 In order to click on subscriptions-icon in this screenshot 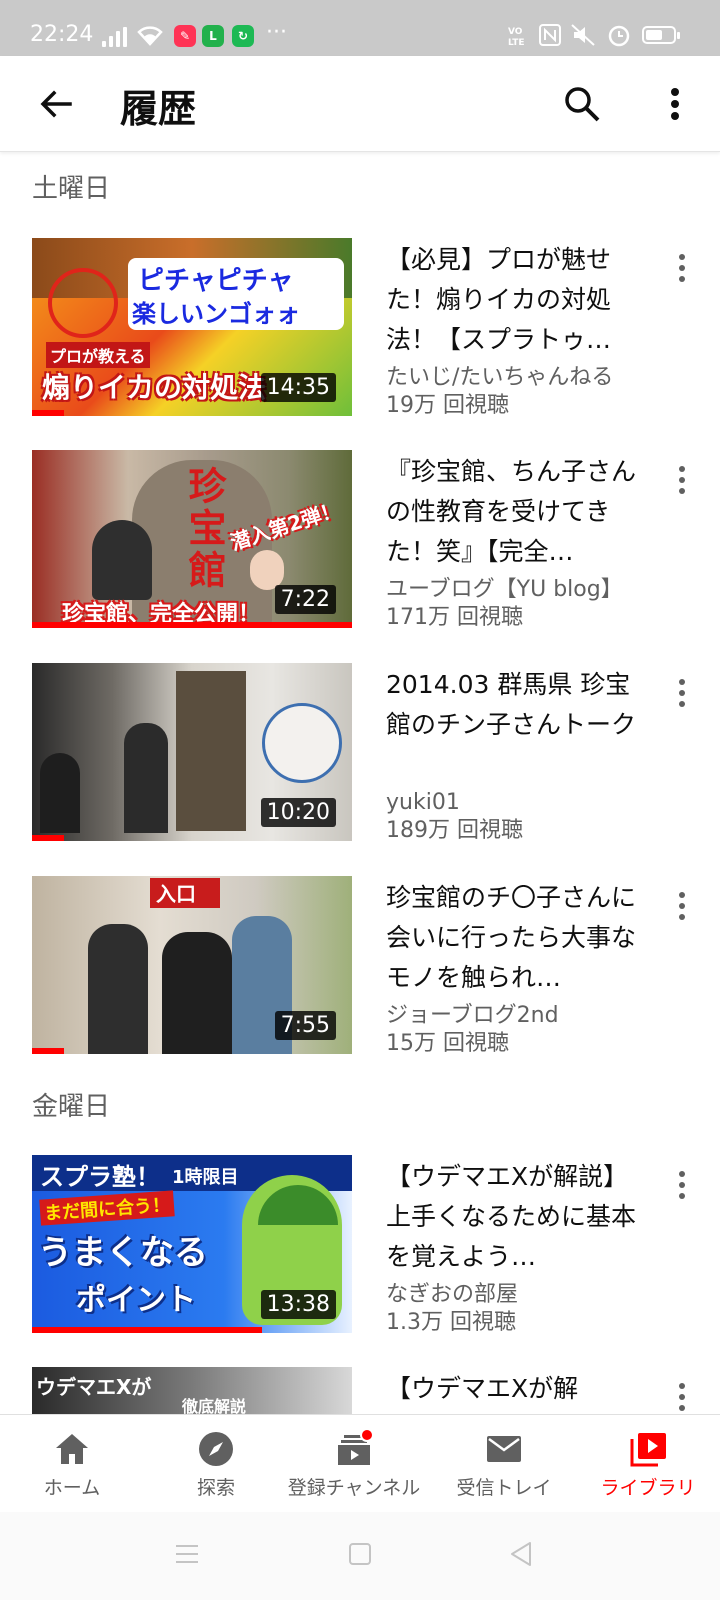, I will do `click(356, 1447)`.